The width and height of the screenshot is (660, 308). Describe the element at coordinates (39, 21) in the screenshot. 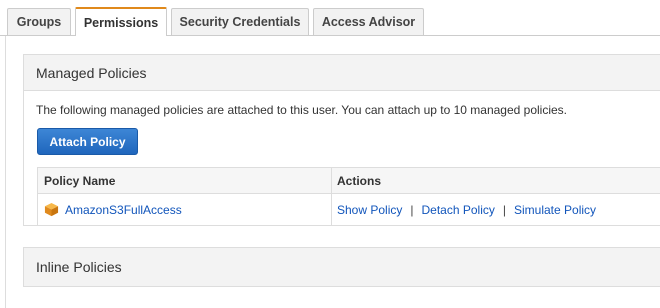

I see `tab-groups: Groups` at that location.